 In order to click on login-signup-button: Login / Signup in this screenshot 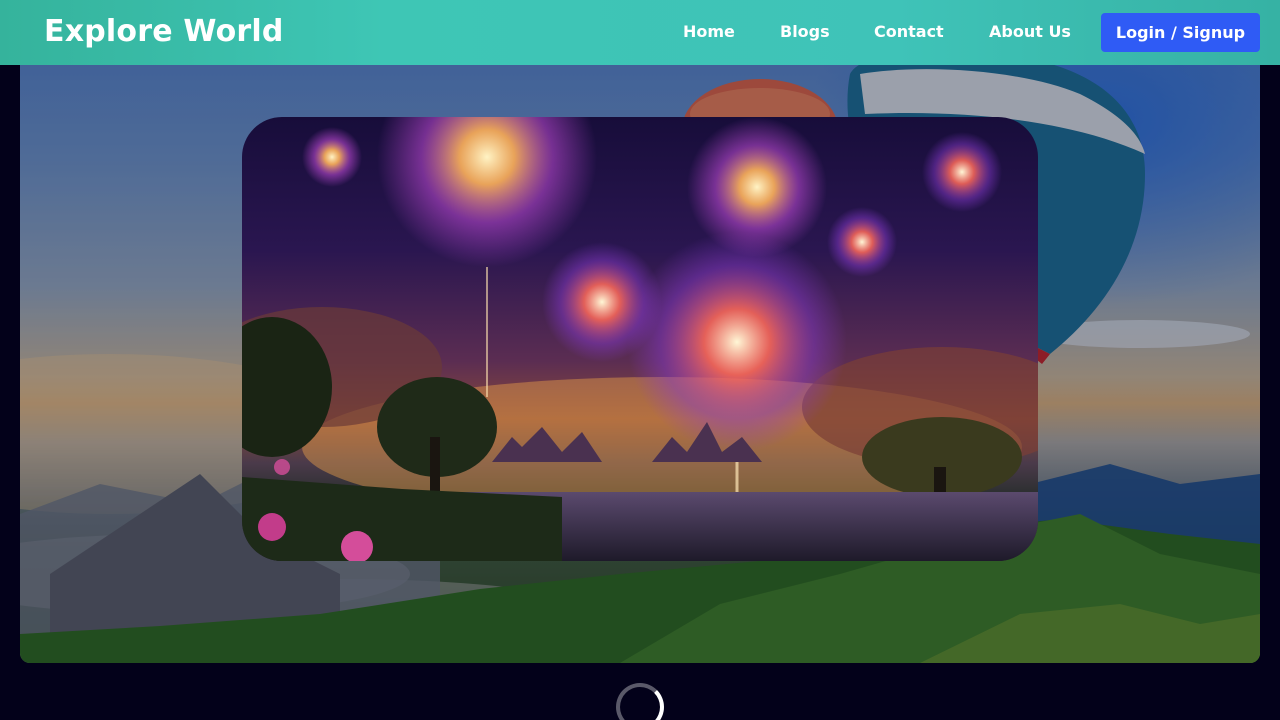, I will do `click(1180, 32)`.